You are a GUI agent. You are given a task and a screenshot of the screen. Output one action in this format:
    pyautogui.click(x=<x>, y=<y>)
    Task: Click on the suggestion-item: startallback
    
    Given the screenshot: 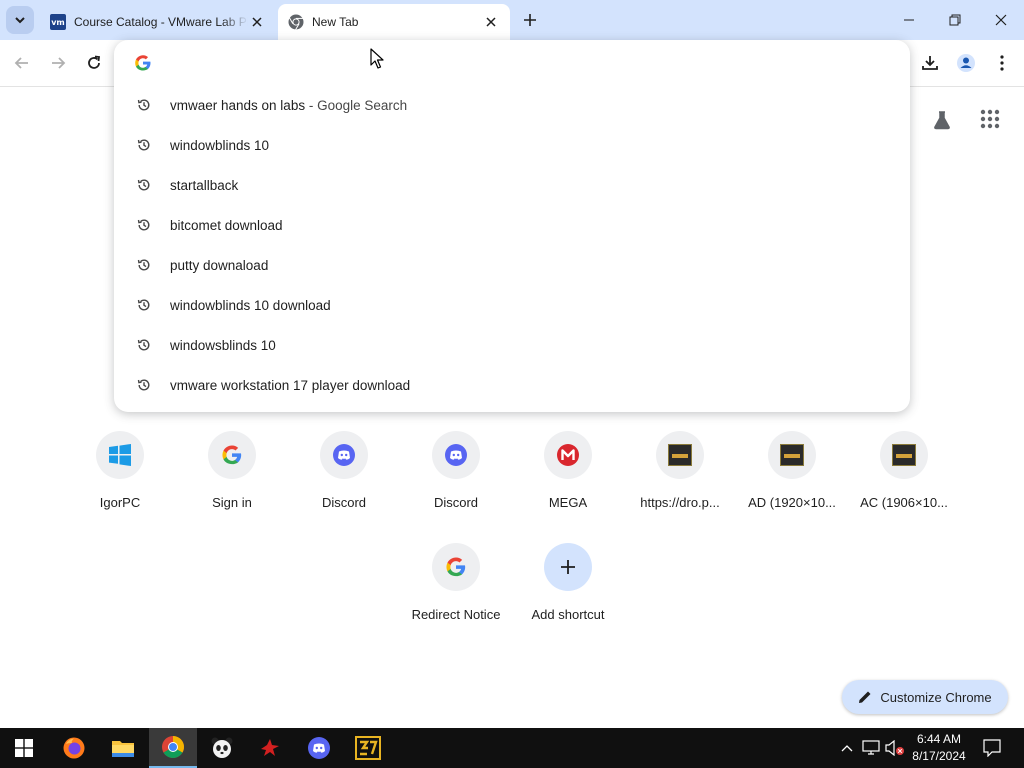 What is the action you would take?
    pyautogui.click(x=512, y=185)
    